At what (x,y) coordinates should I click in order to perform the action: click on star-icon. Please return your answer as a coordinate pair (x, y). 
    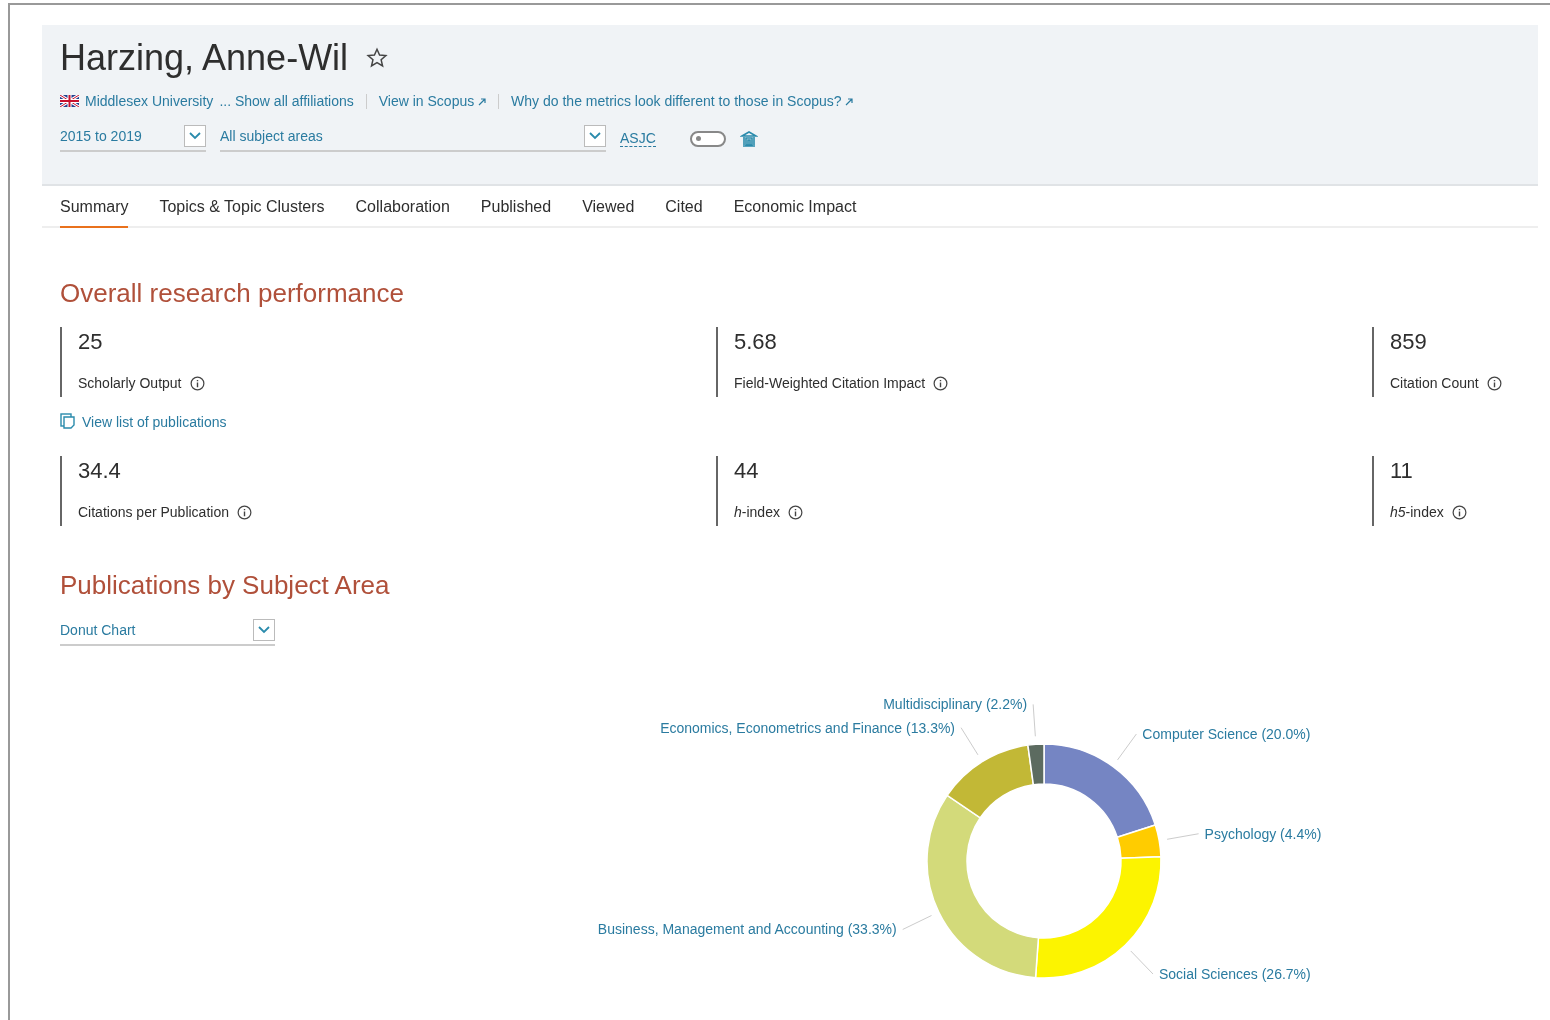
    Looking at the image, I should click on (377, 58).